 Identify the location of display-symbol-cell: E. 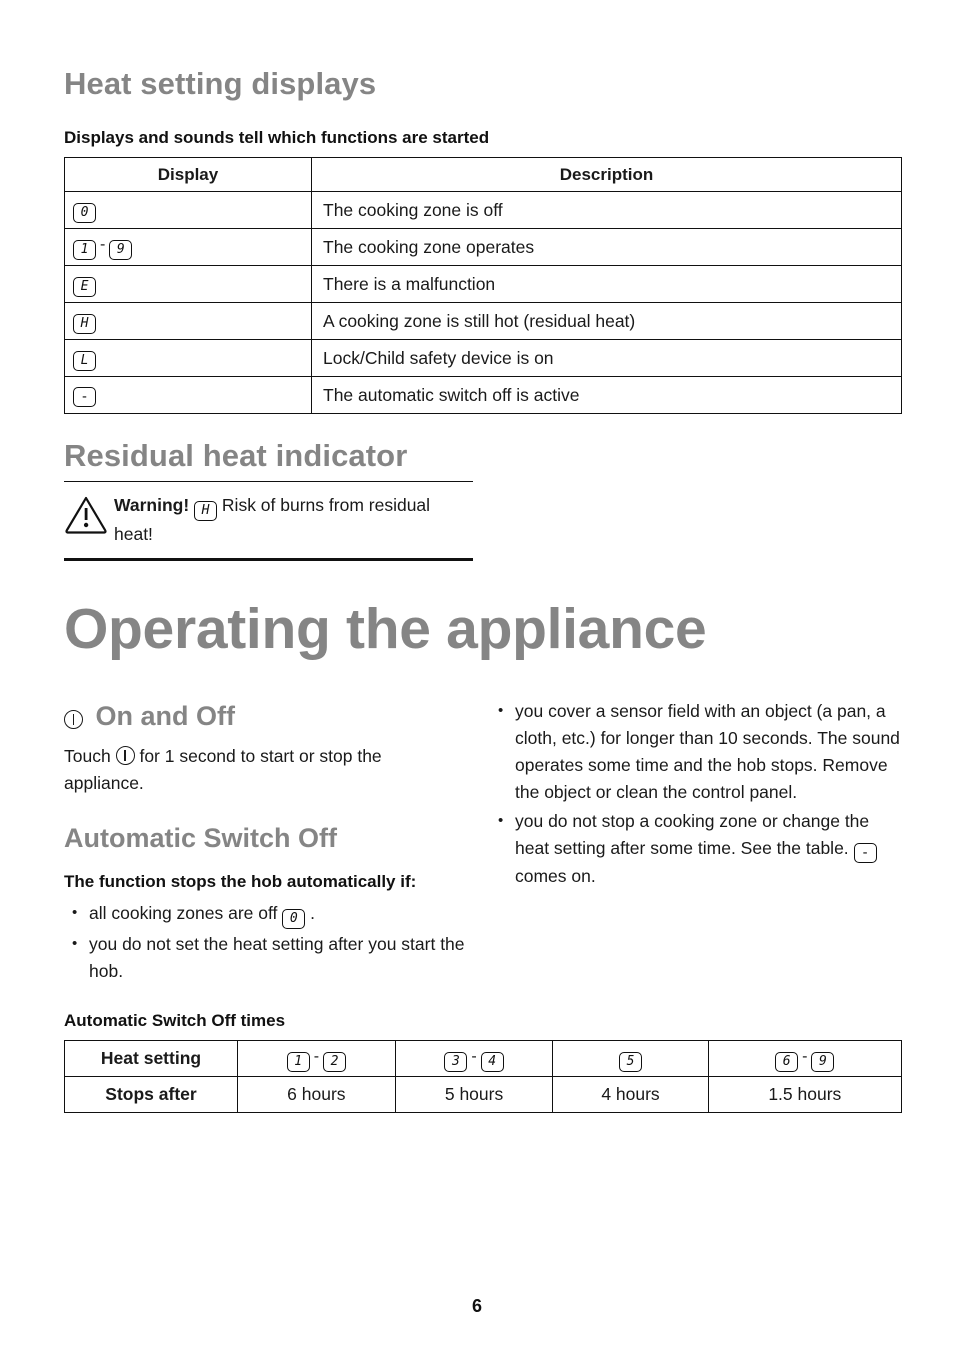
(188, 284).